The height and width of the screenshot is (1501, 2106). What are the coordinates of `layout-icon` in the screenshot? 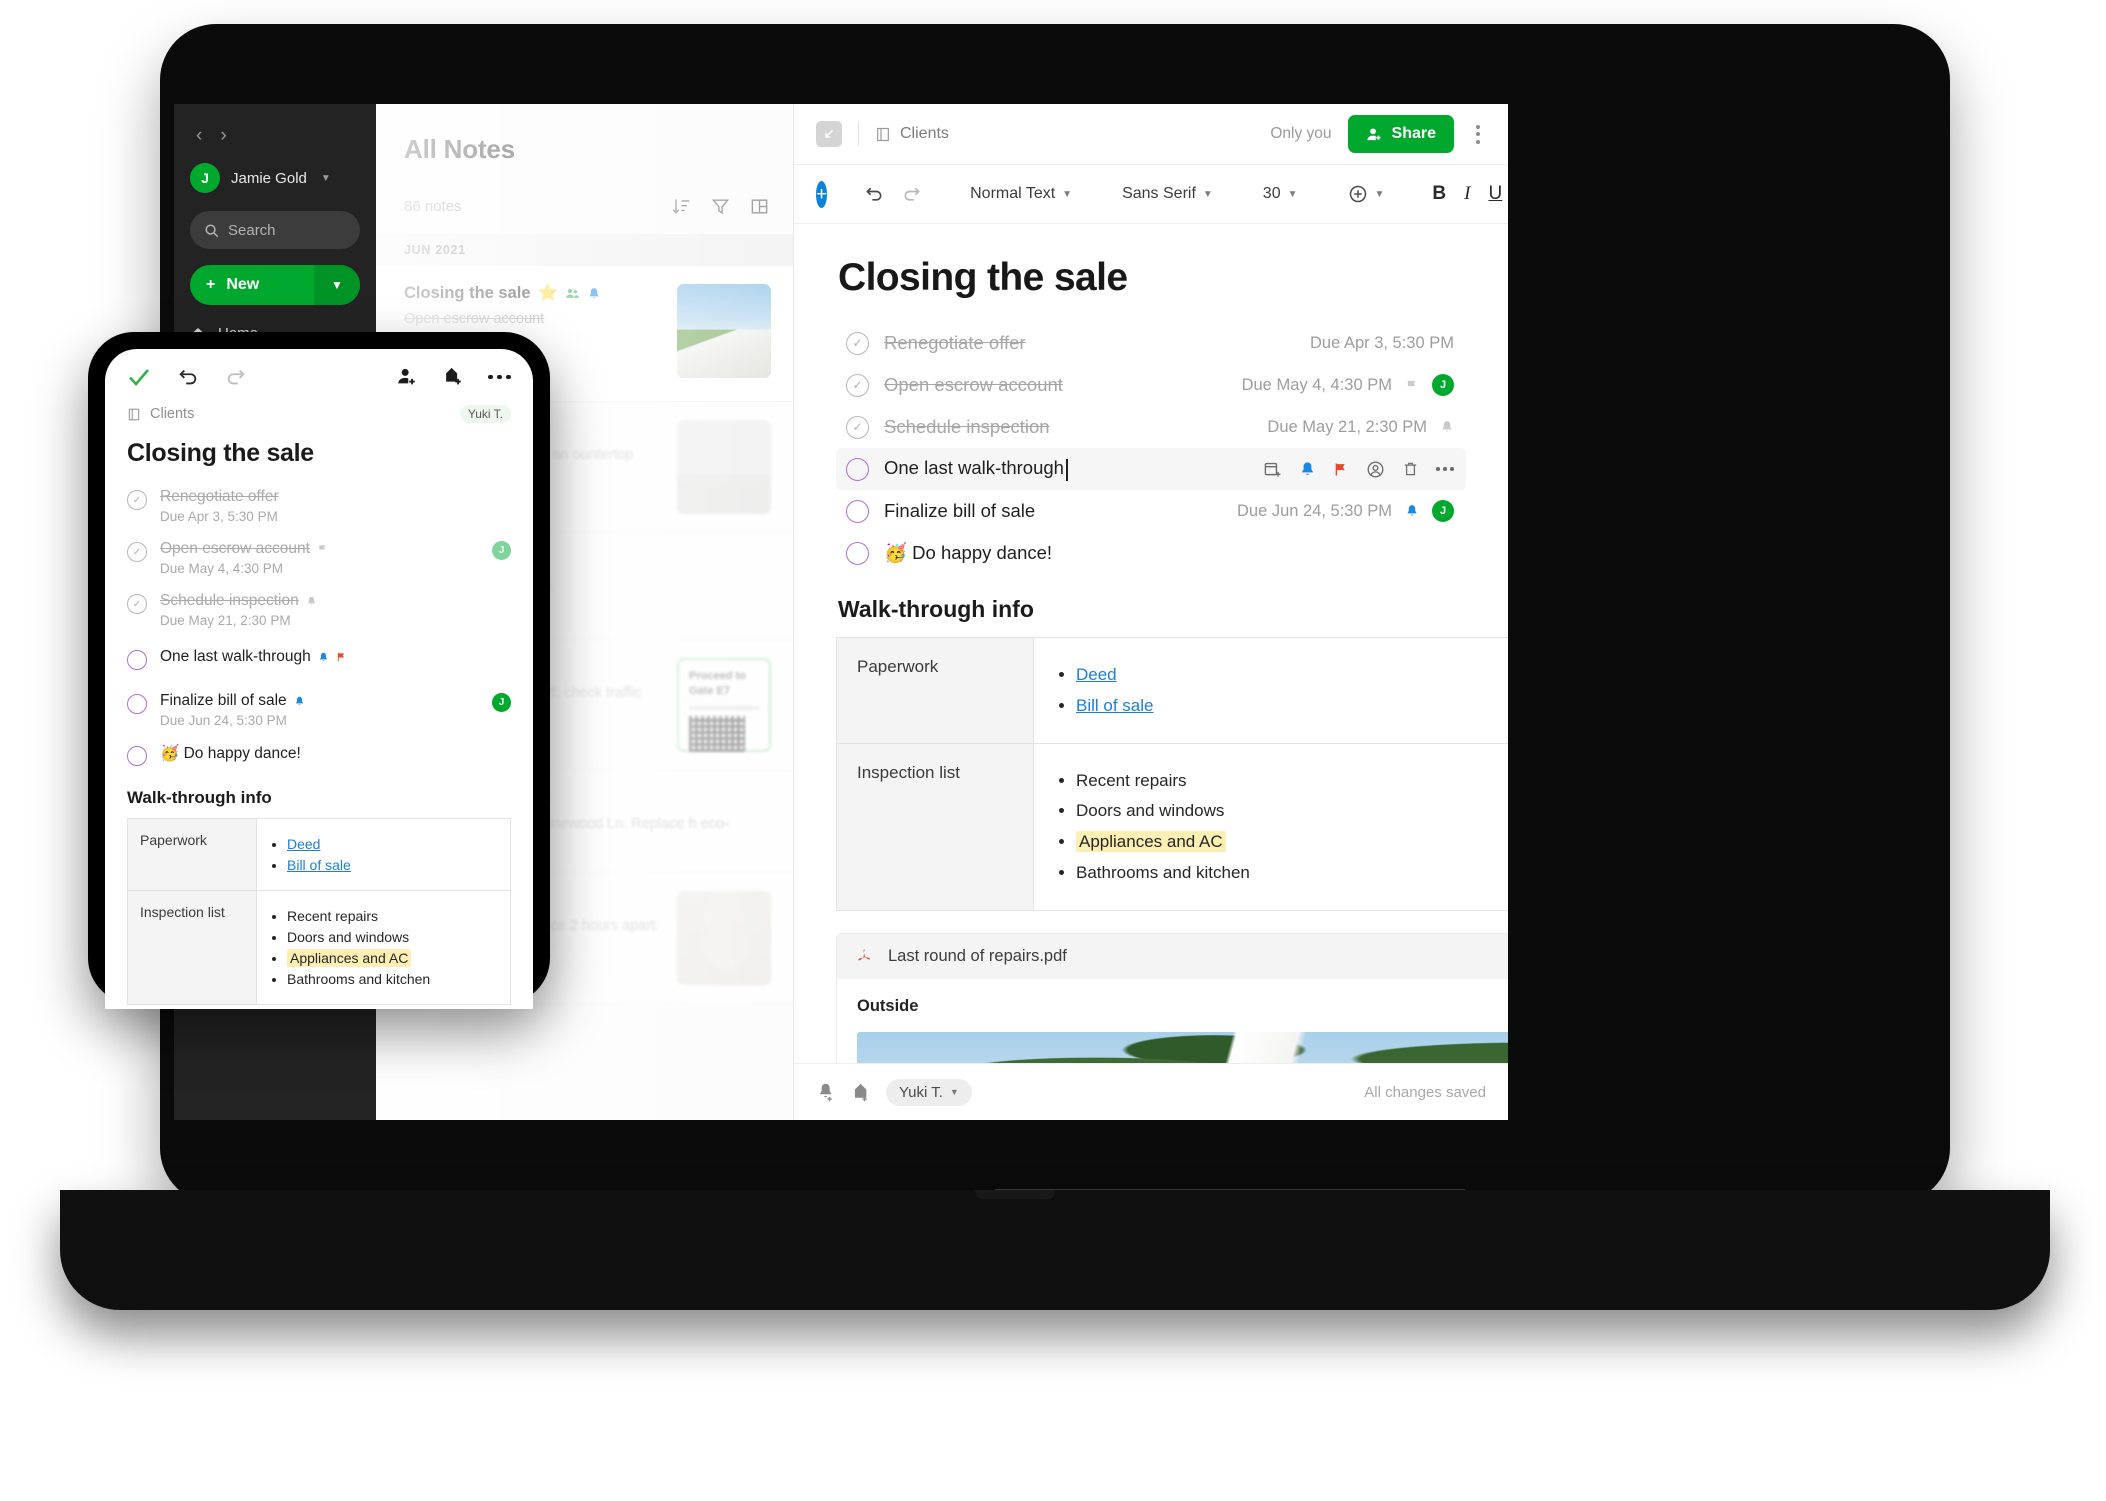 It's located at (759, 206).